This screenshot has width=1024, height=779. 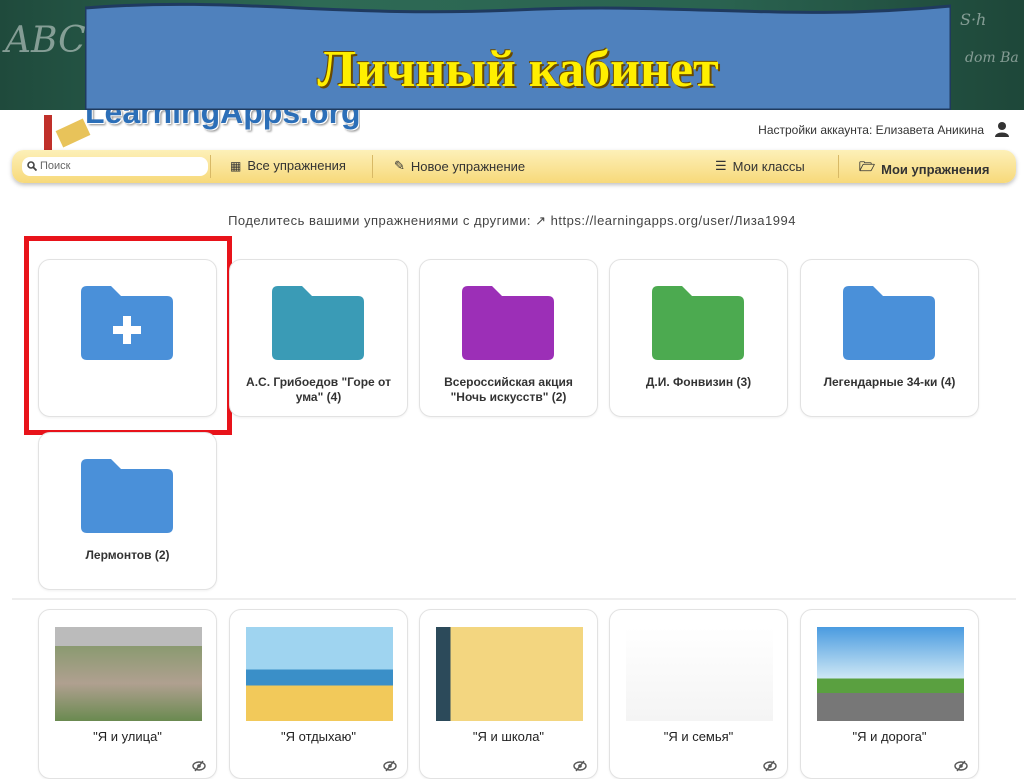 What do you see at coordinates (399, 165) in the screenshot?
I see `pencil-icon: ✎` at bounding box center [399, 165].